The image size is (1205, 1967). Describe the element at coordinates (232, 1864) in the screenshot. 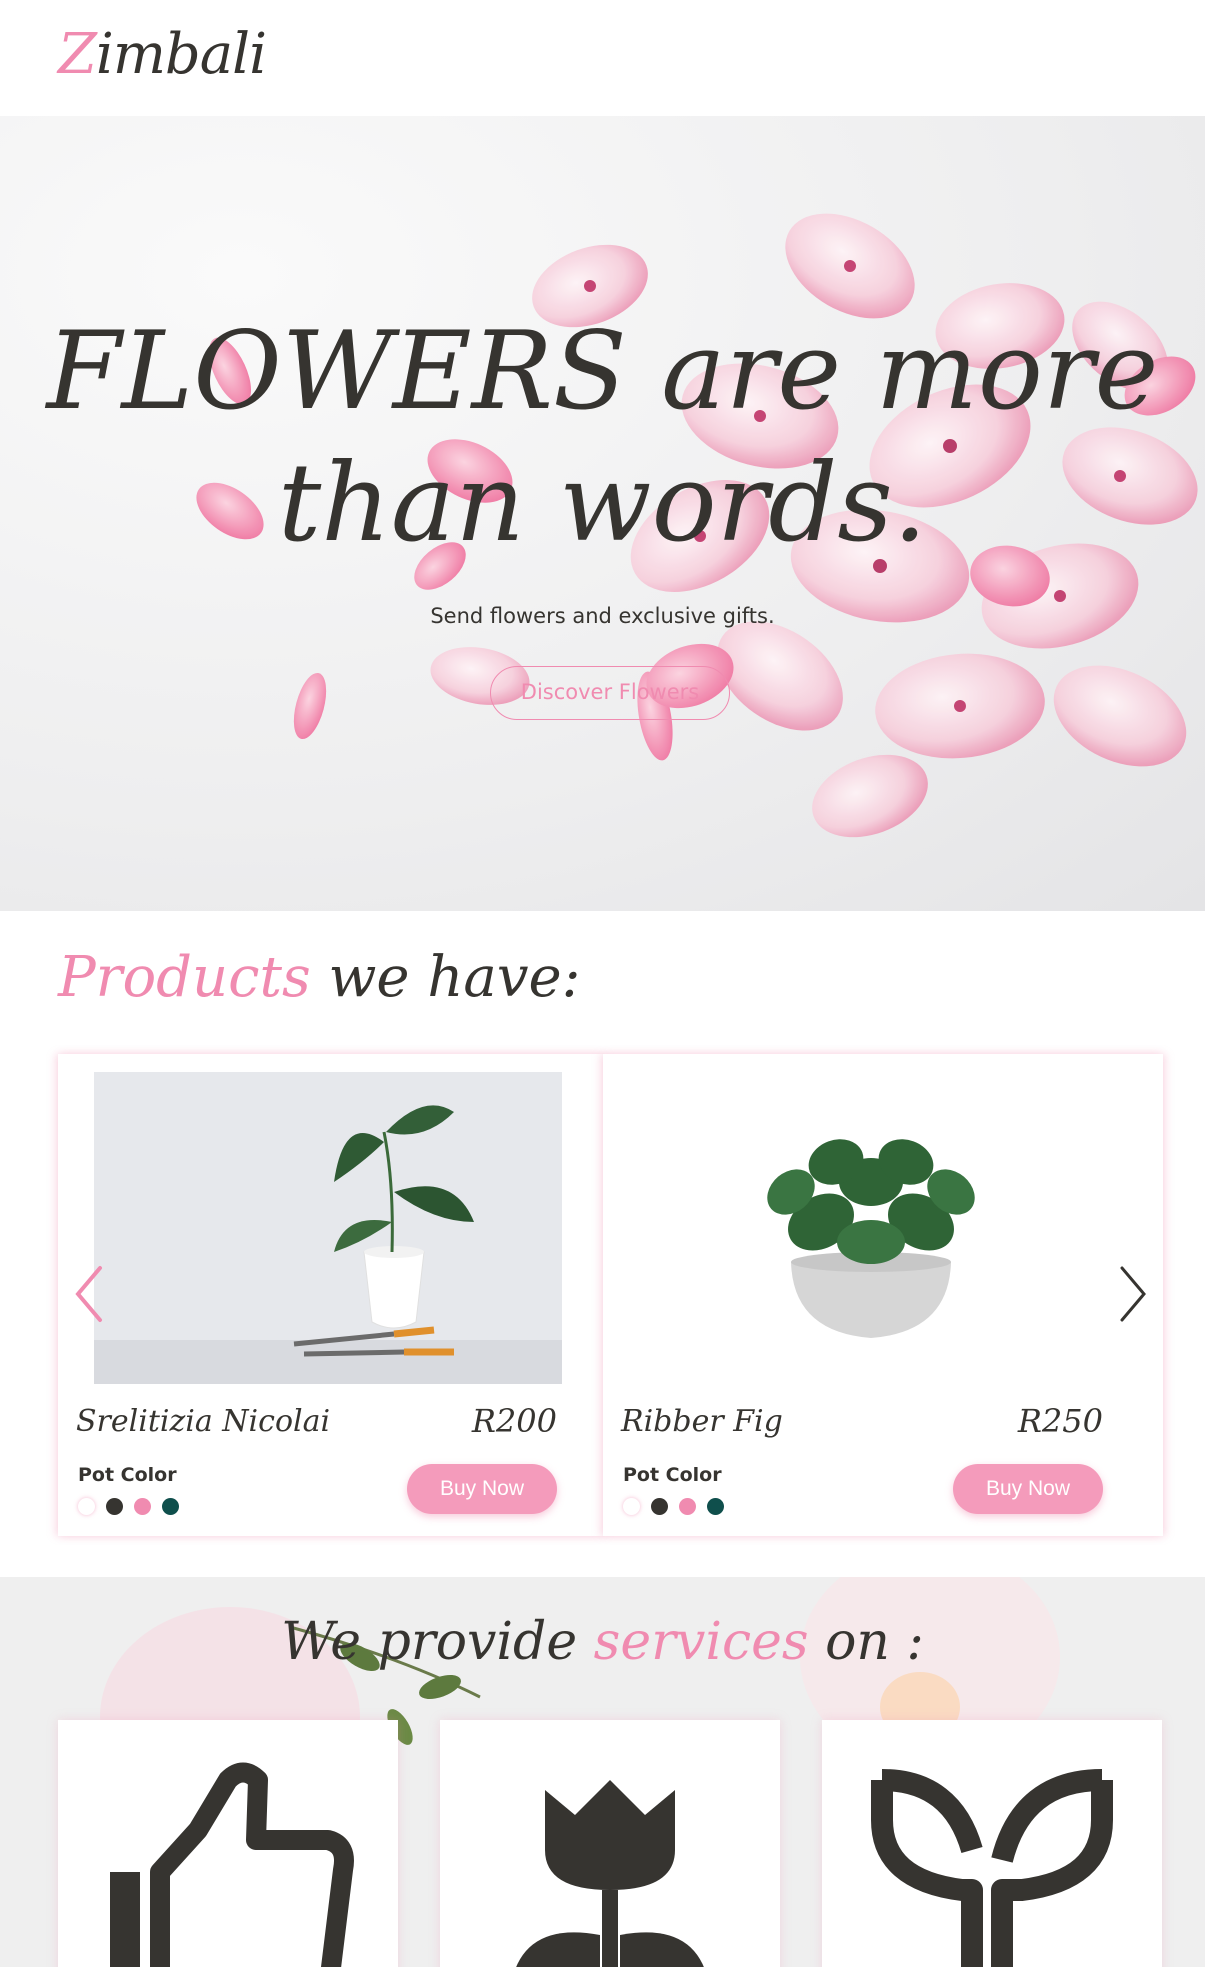

I see `thumbs-up-icon` at that location.